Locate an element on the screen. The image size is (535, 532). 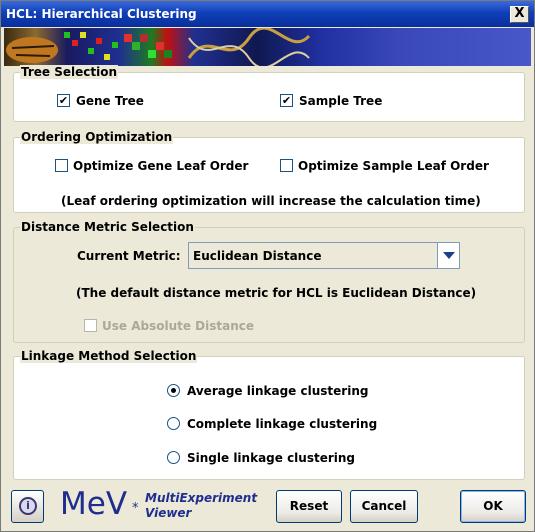
current-metric-label: Current Metric: is located at coordinates (129, 256).